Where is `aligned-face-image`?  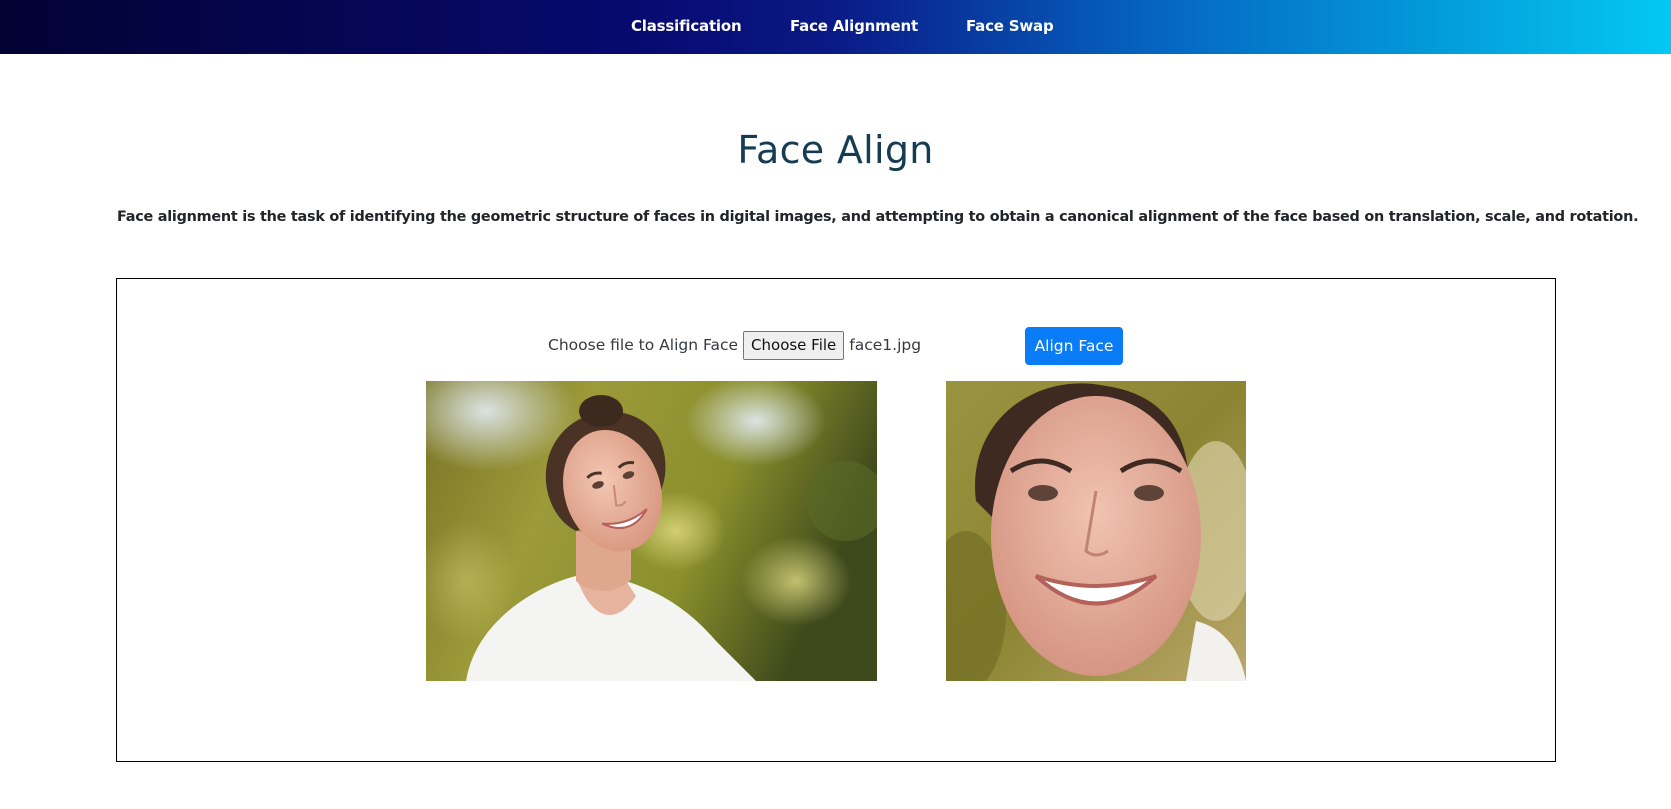 aligned-face-image is located at coordinates (1096, 531).